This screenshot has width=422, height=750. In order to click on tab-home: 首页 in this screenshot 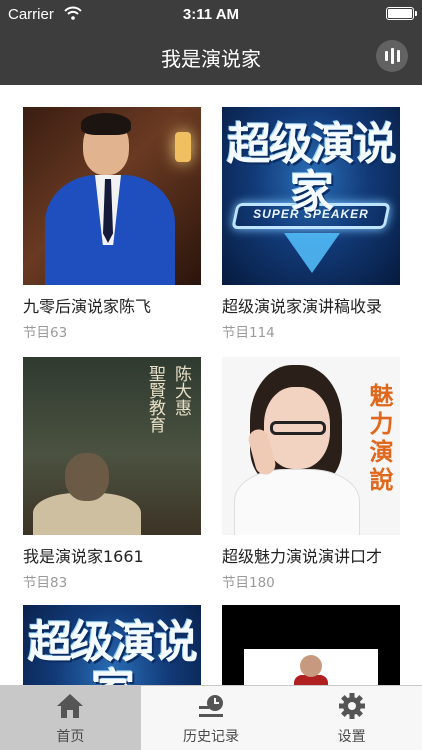, I will do `click(70, 718)`.